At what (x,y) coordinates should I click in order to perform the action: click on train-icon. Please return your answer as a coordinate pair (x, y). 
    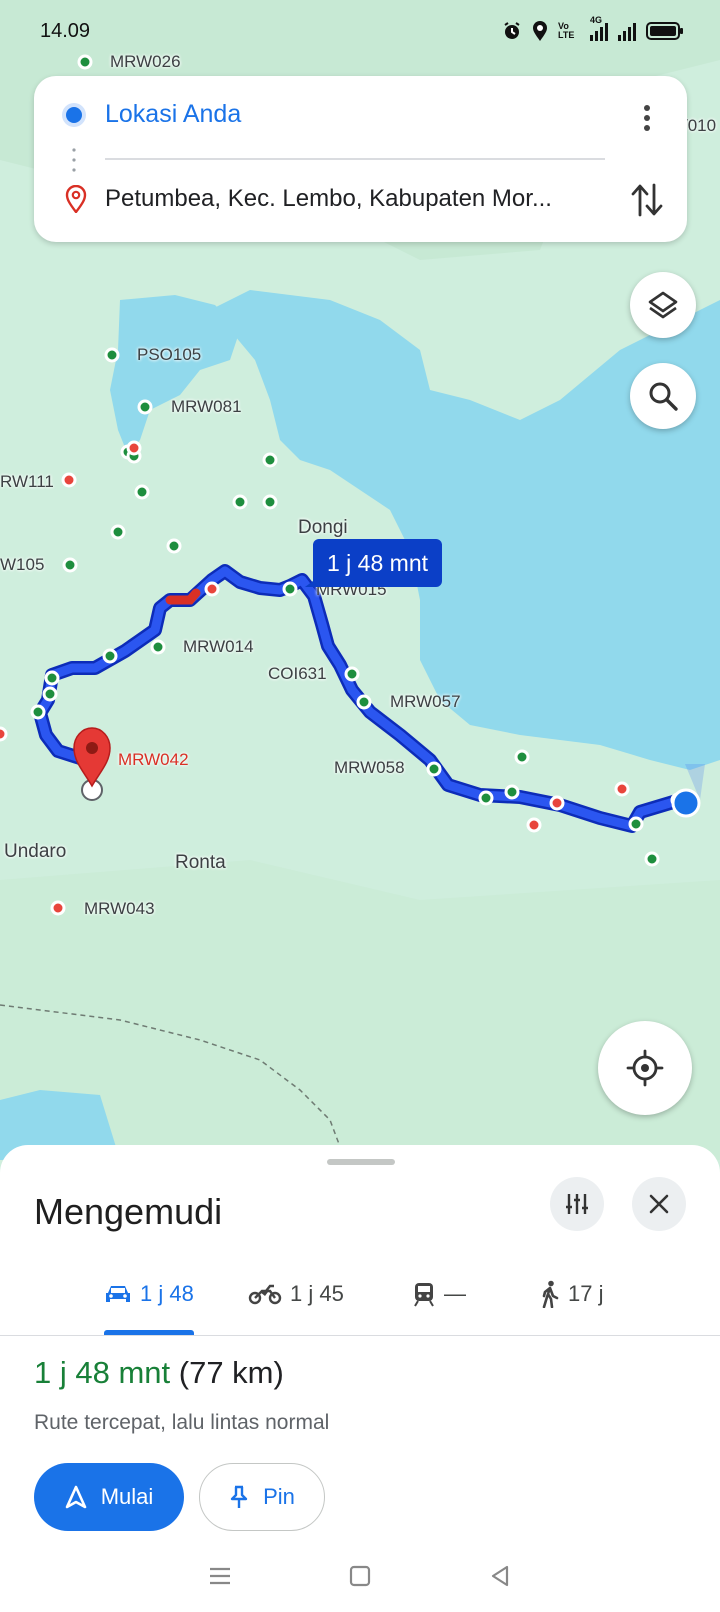
    Looking at the image, I should click on (424, 1295).